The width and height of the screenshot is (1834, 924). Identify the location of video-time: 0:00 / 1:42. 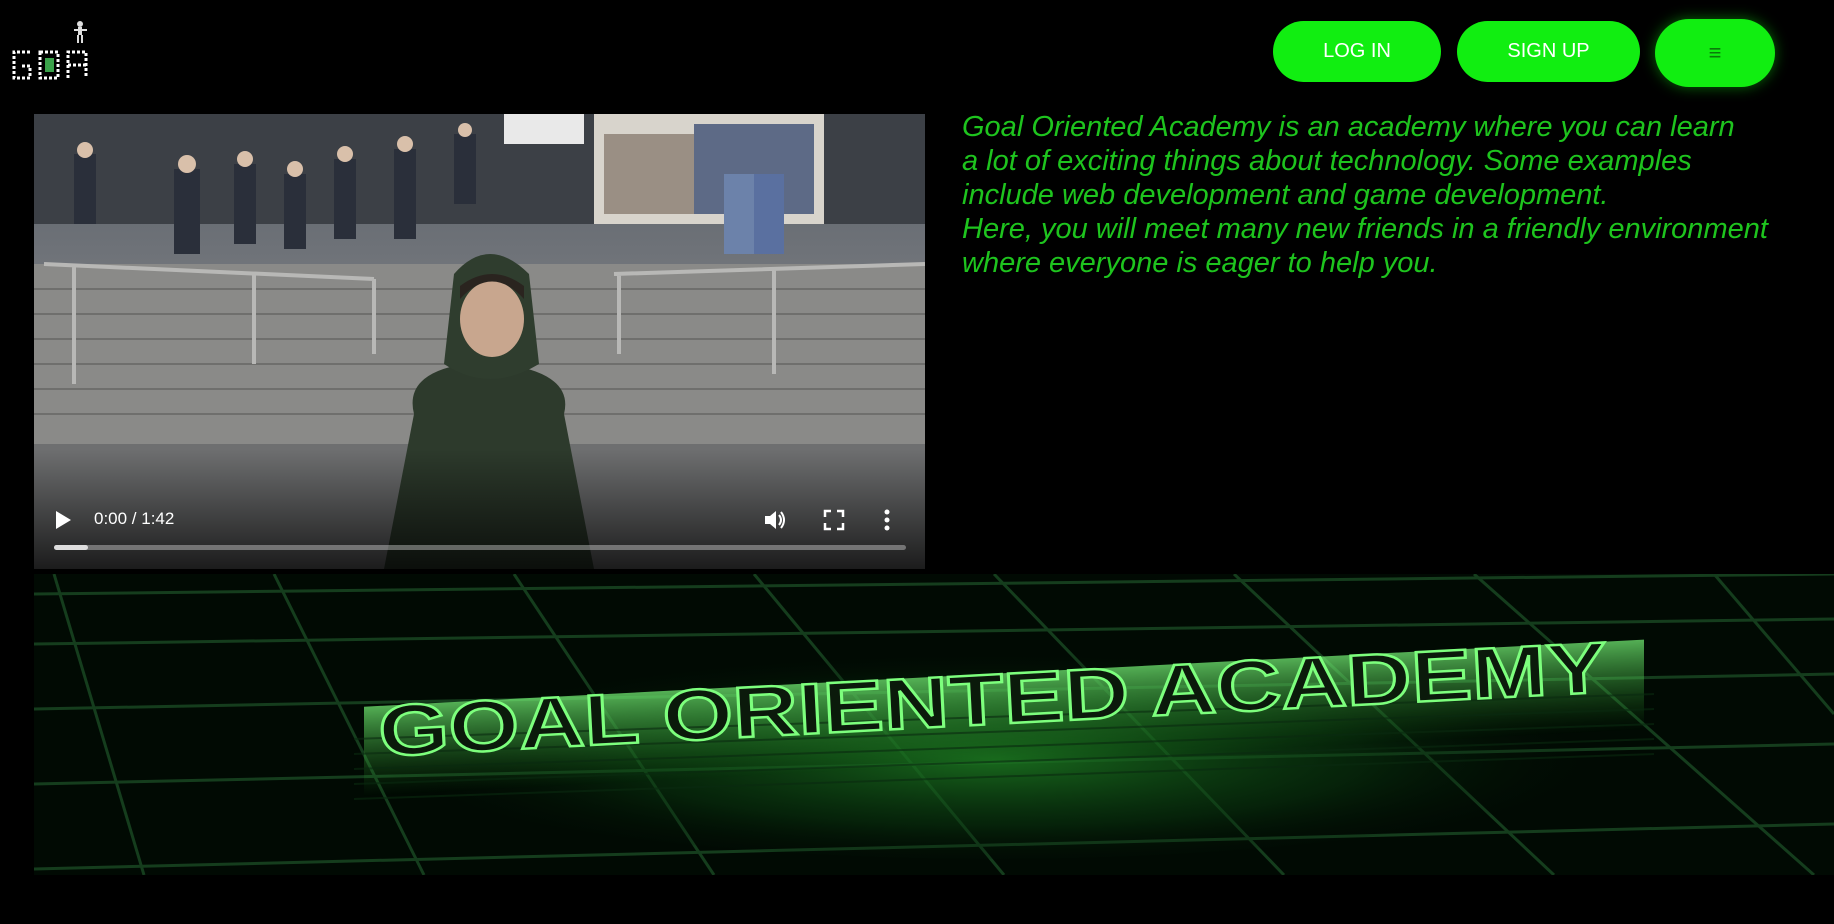
(134, 518).